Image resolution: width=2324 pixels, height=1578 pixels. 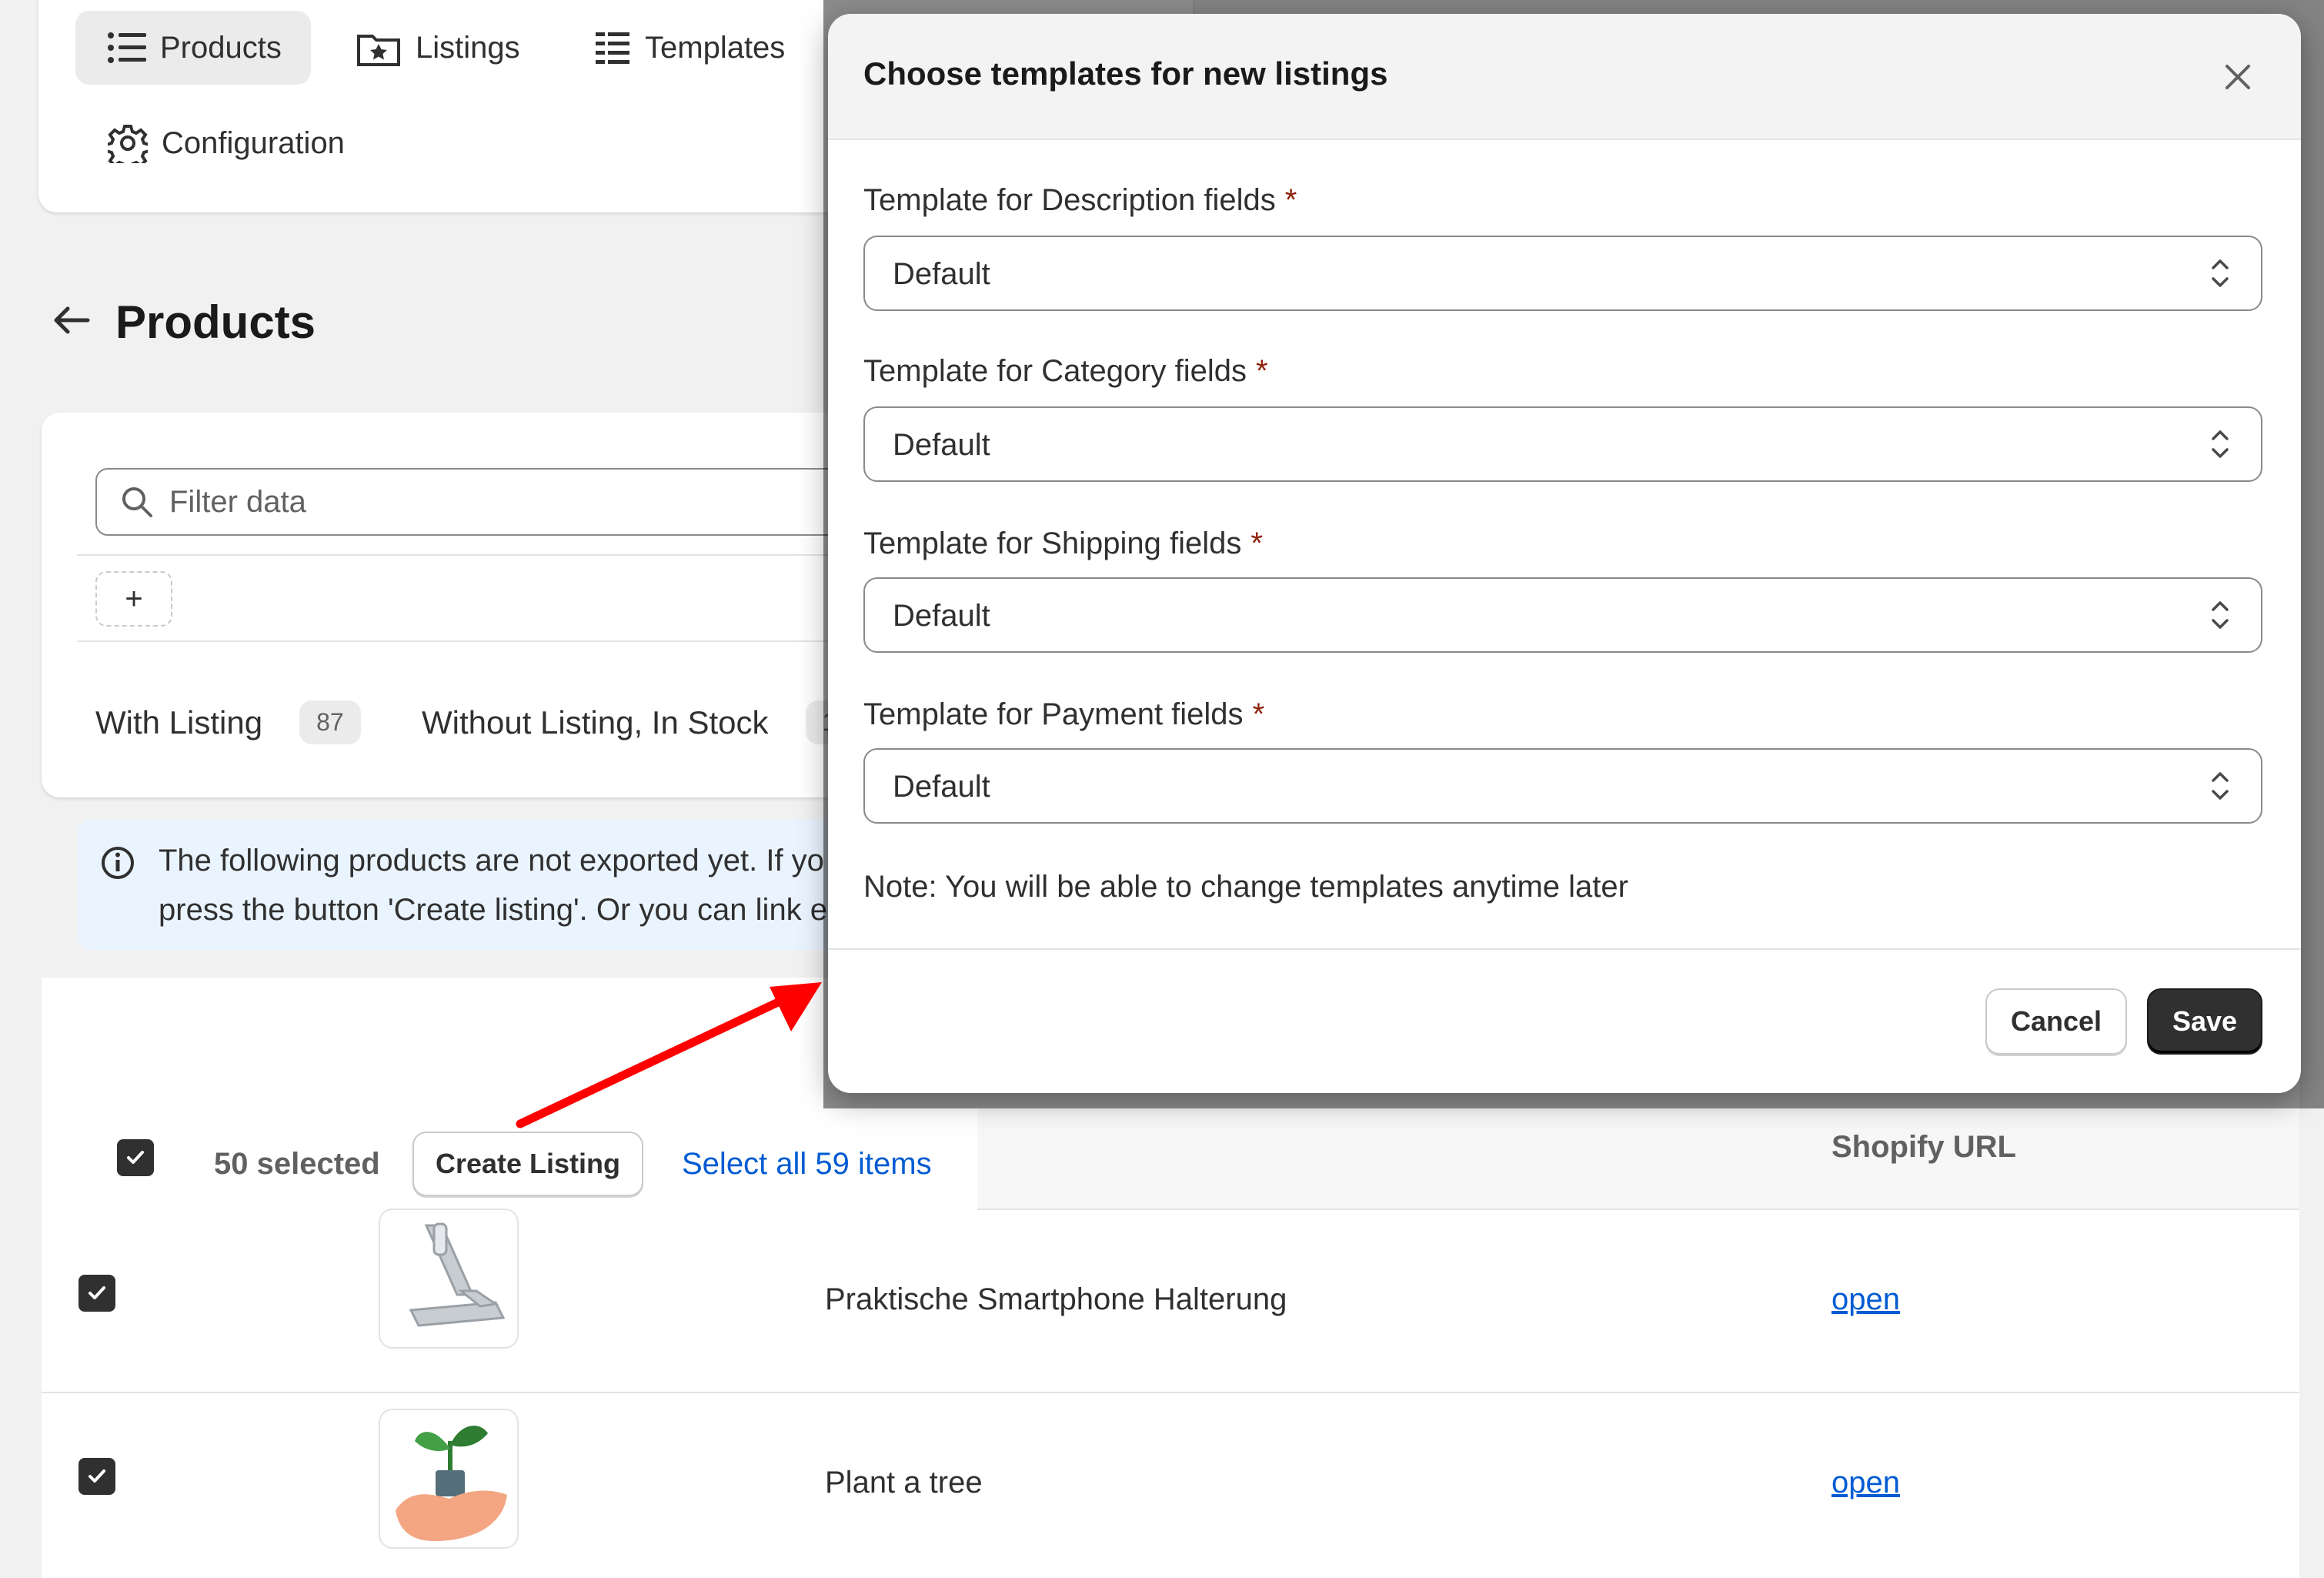 I want to click on select-all-link: Select all 59 items, so click(x=807, y=1164).